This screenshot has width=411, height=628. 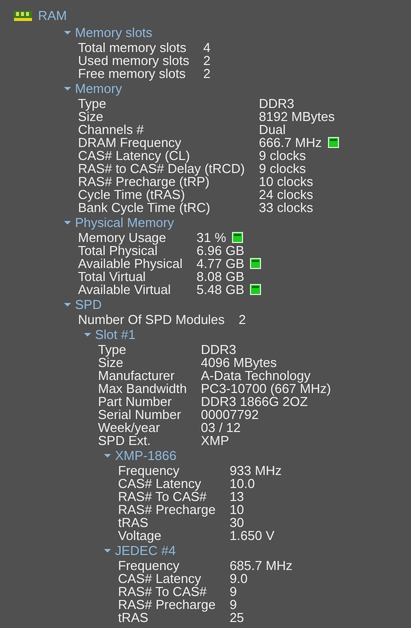 I want to click on property-value: 685.7 MHz, so click(x=261, y=565).